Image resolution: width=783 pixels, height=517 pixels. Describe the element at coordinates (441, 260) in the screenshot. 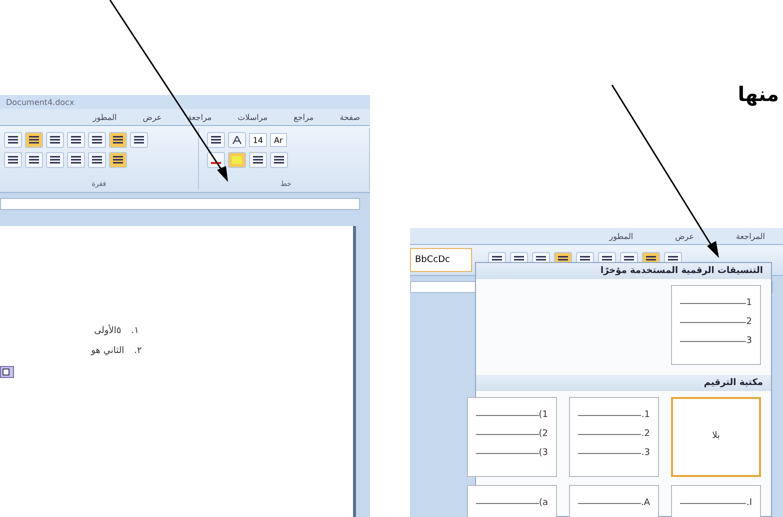

I see `style-preview: BbCcDc` at that location.